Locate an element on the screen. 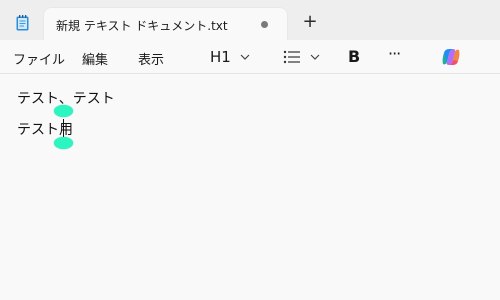 The height and width of the screenshot is (300, 500). menu-bar: ファイル 編集 表示 H1 B ··· is located at coordinates (250, 57).